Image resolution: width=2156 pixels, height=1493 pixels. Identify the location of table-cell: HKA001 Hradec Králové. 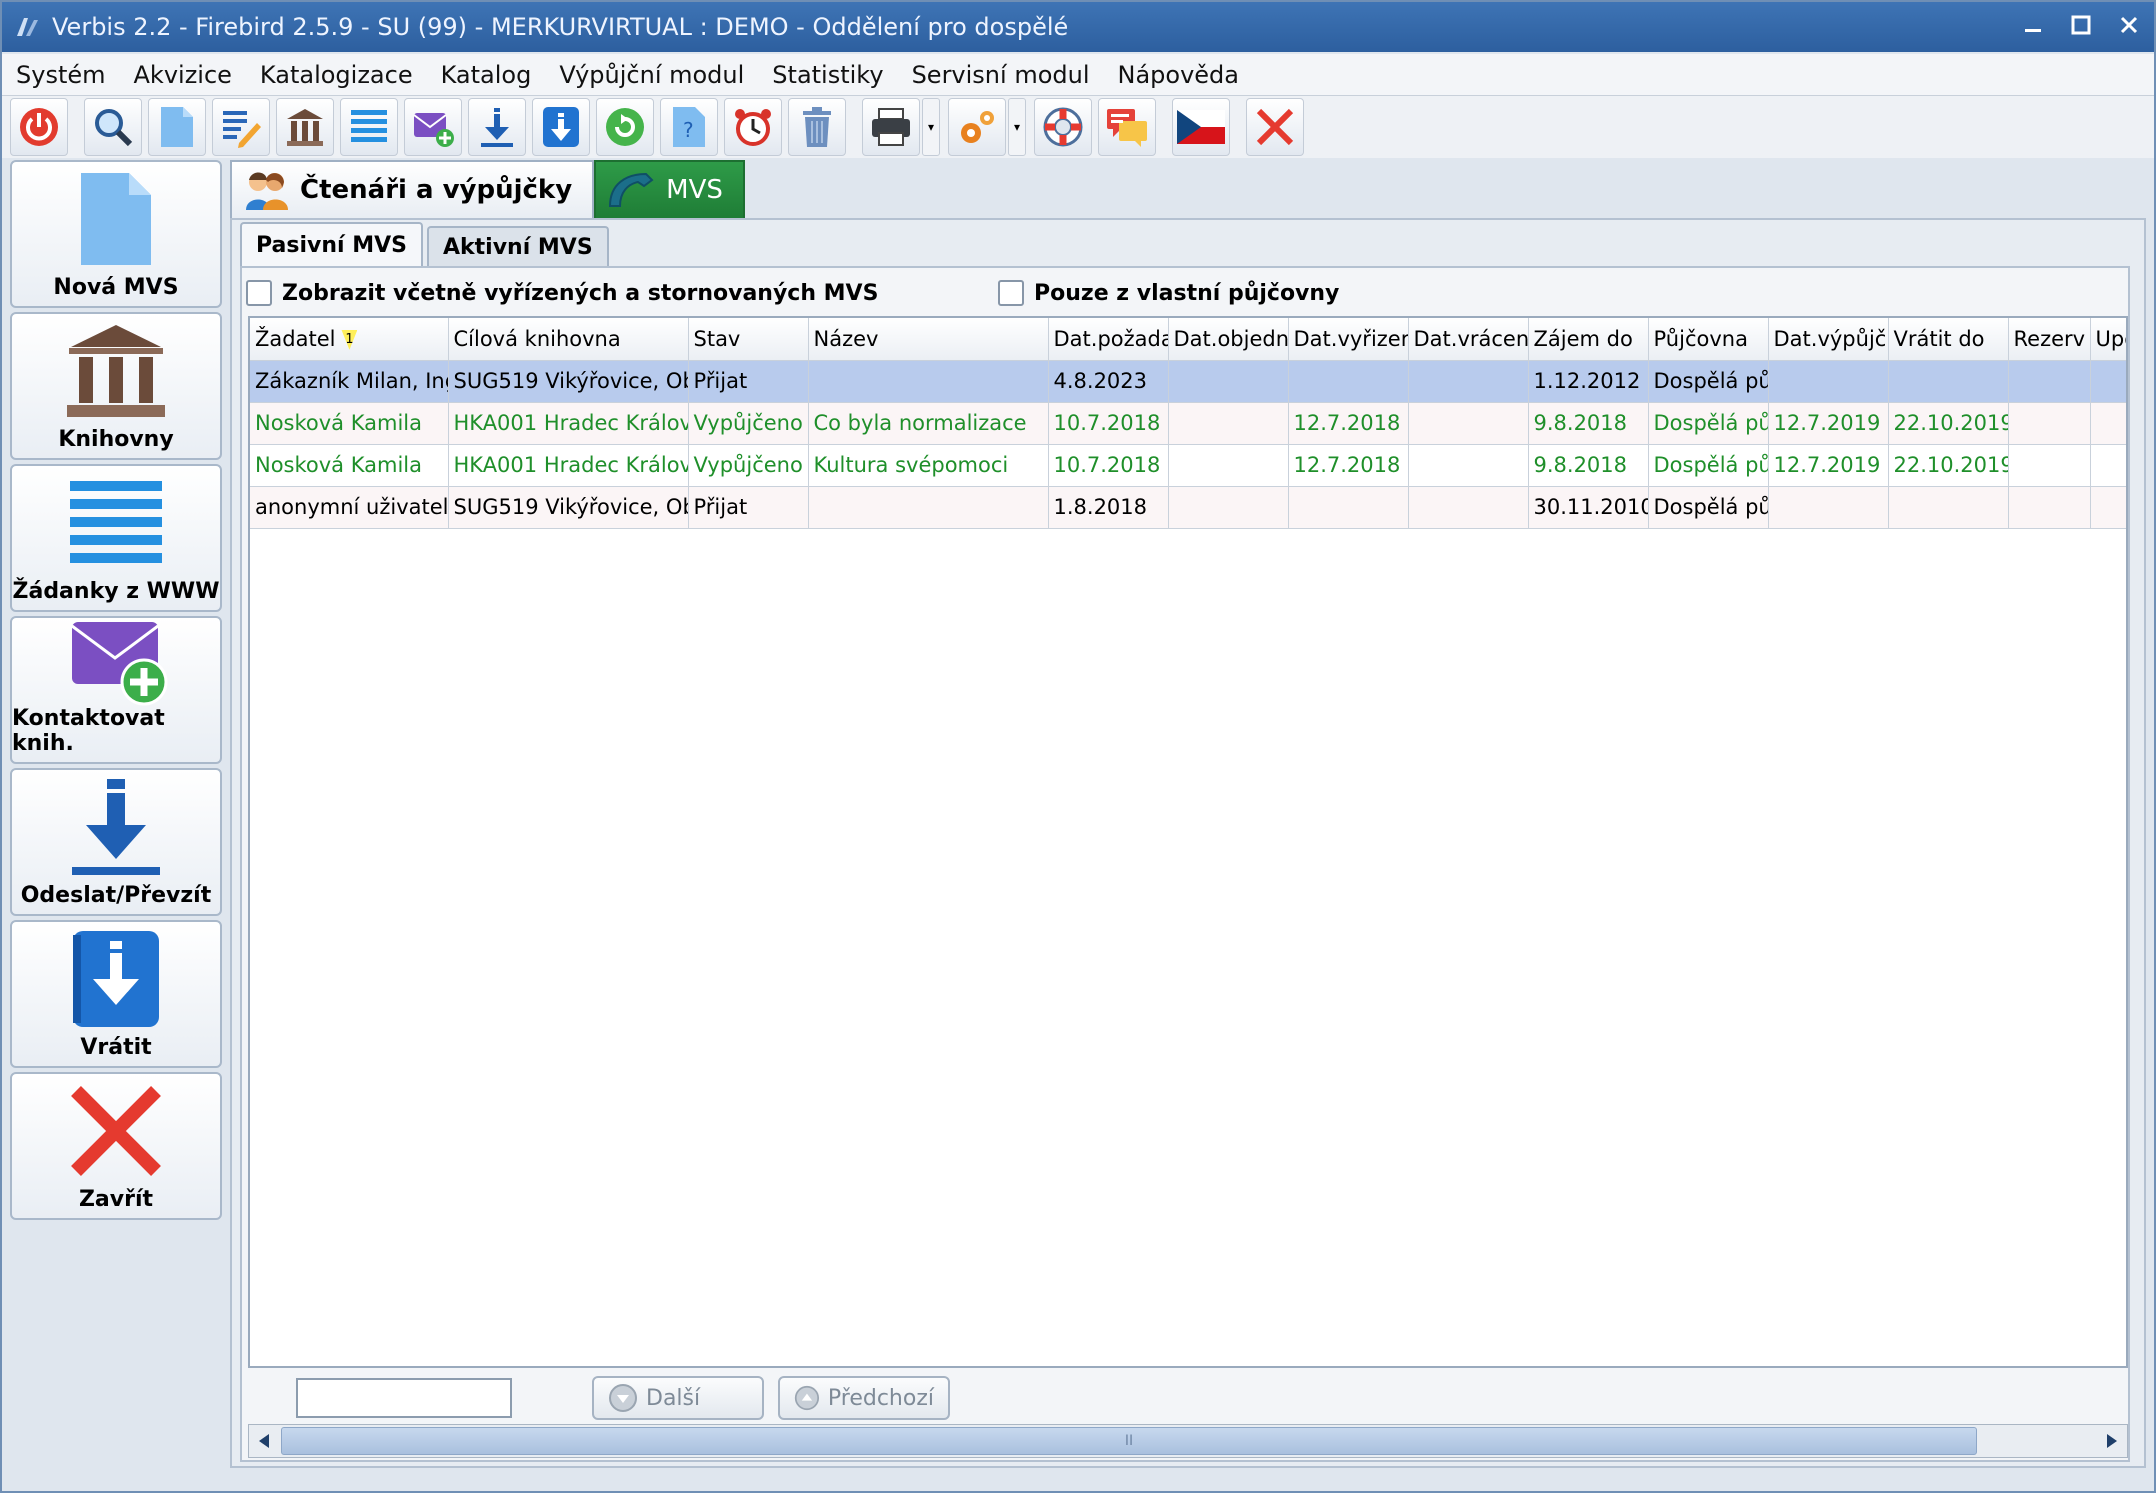
(568, 423).